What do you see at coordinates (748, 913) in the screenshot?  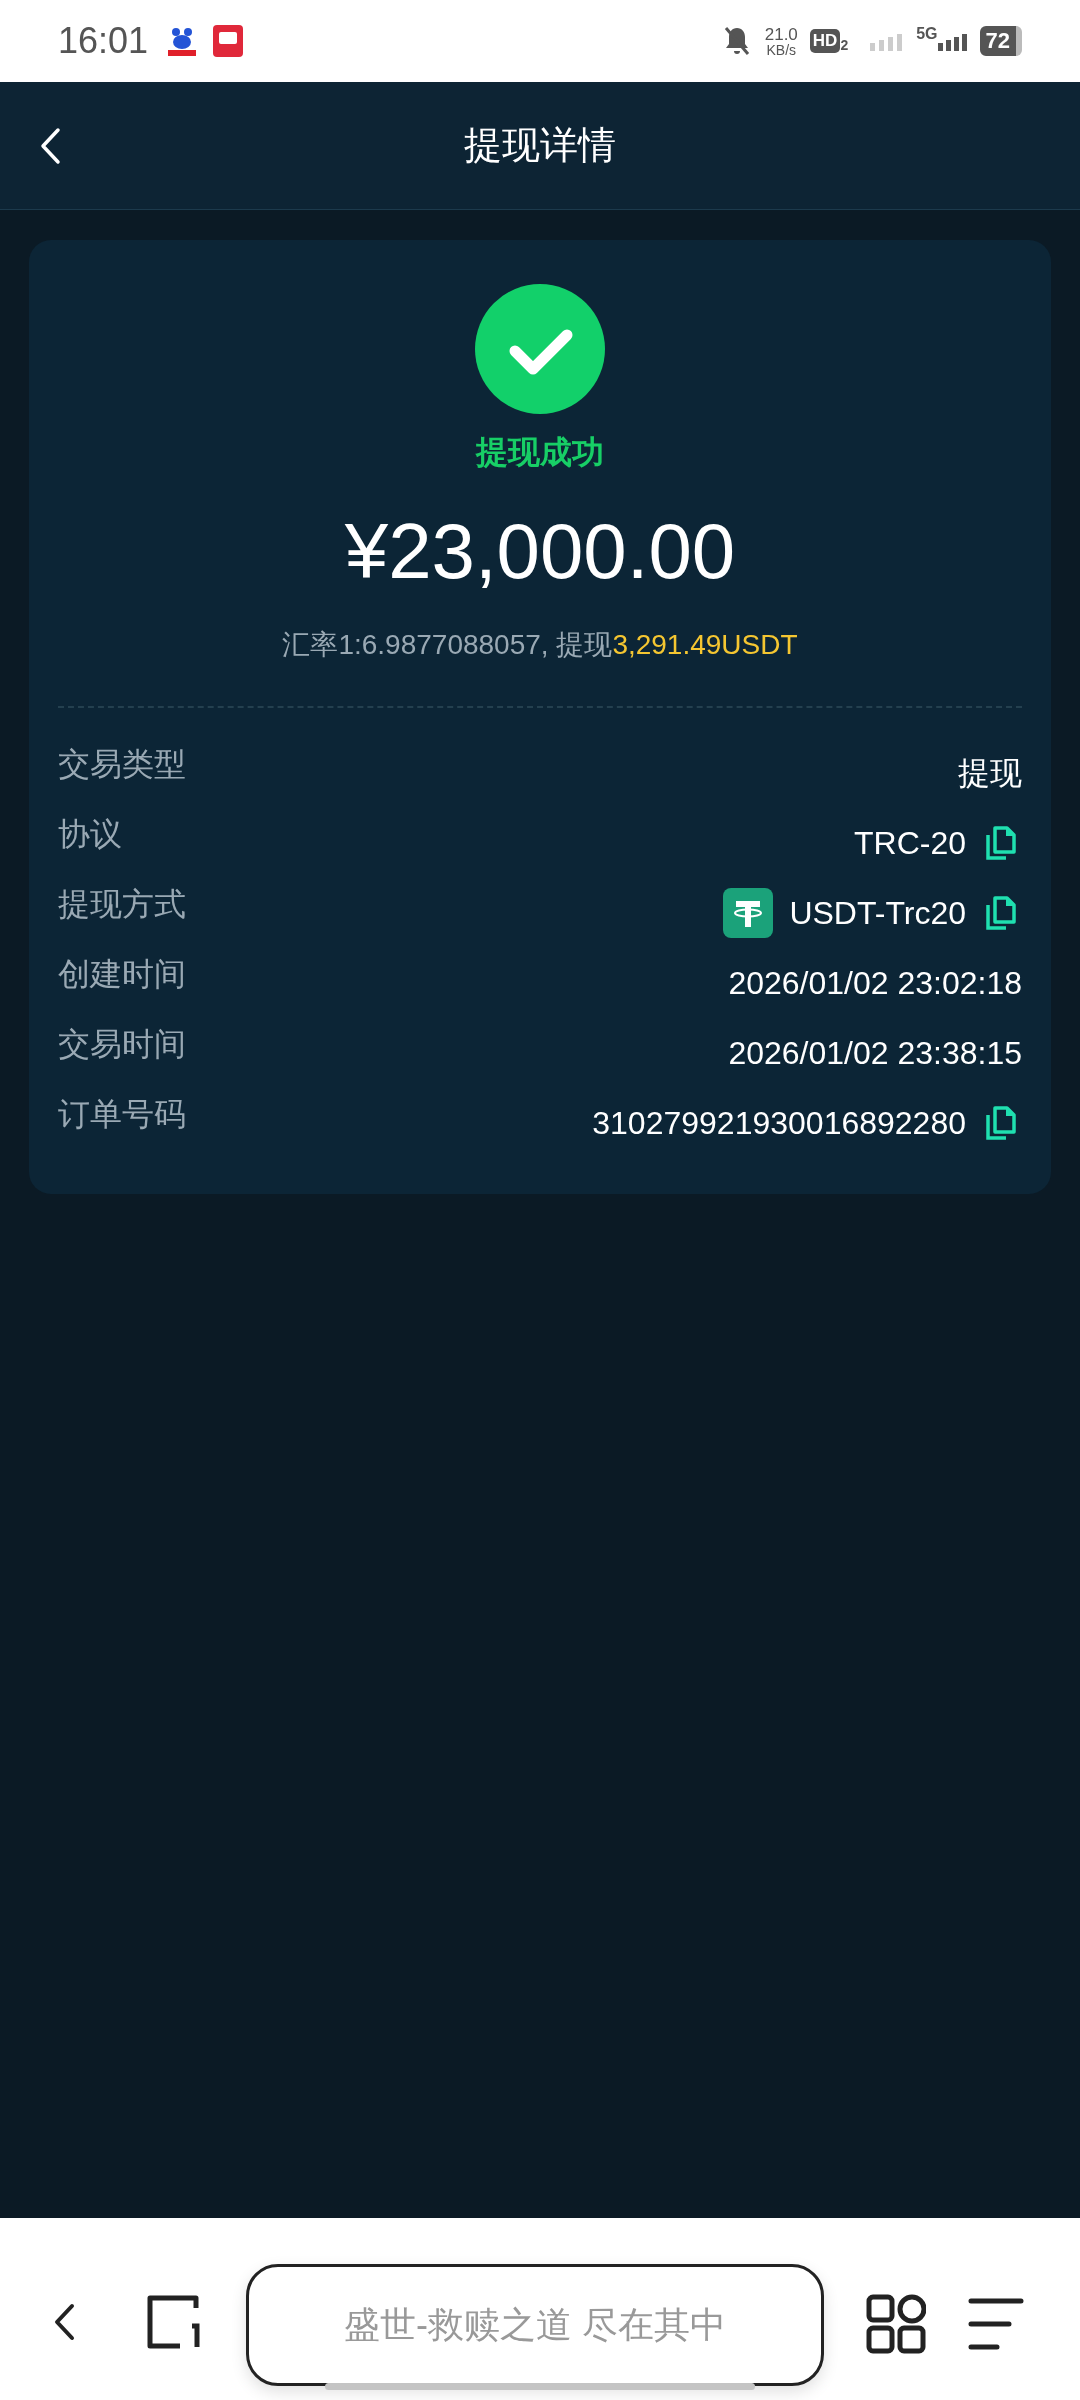 I see `tether-coin-icon` at bounding box center [748, 913].